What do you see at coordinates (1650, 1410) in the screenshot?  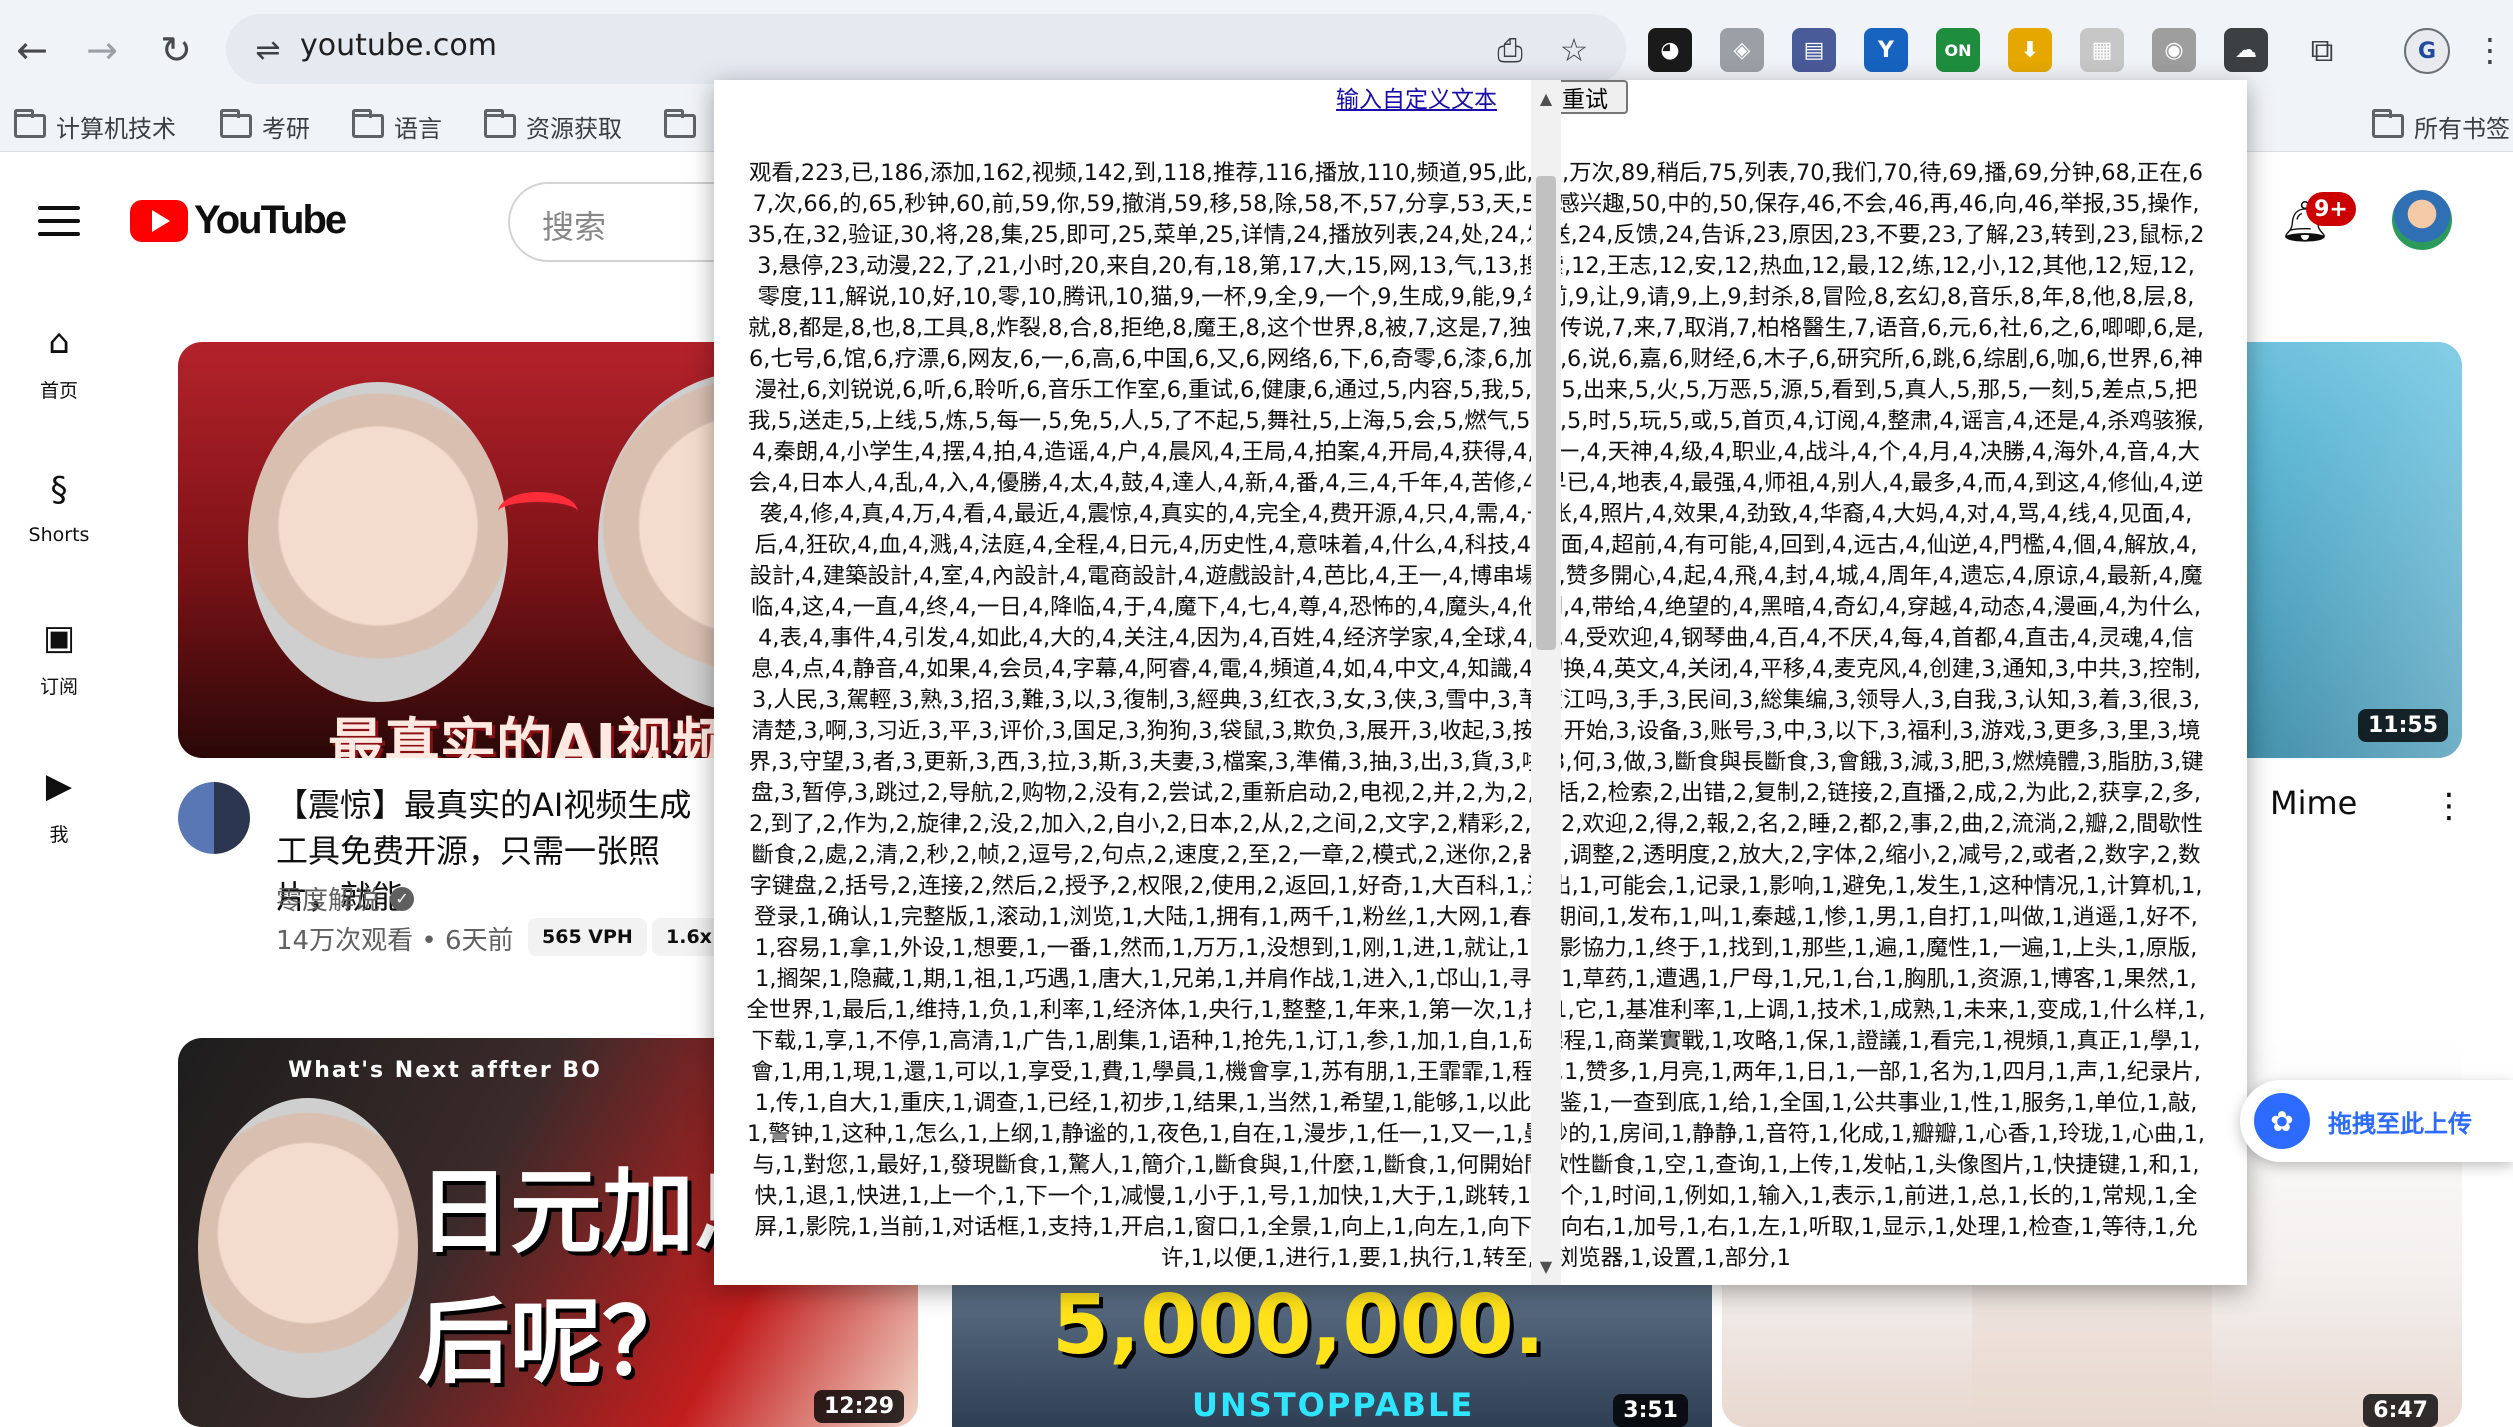 I see `video-duration: 3:51` at bounding box center [1650, 1410].